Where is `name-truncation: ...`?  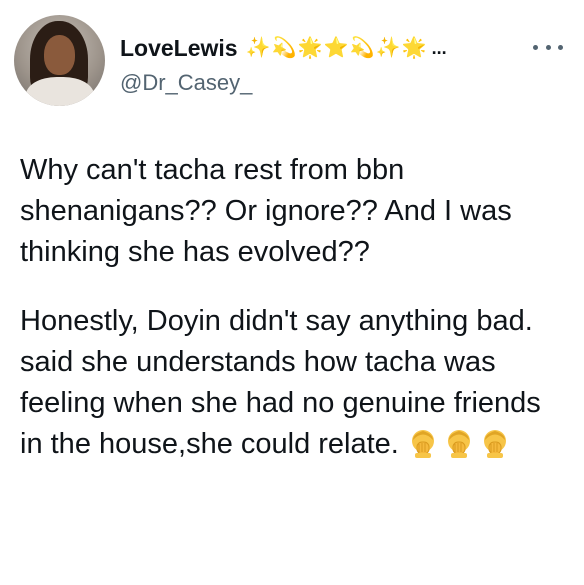
name-truncation: ... is located at coordinates (439, 47).